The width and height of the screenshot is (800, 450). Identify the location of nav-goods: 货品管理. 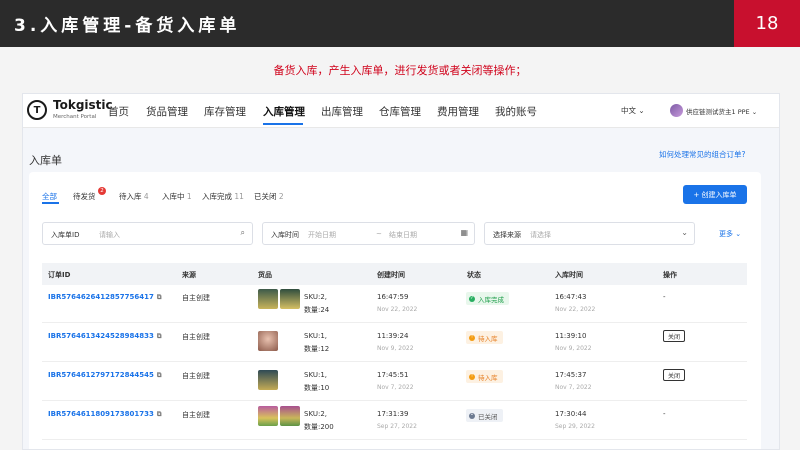
(167, 111).